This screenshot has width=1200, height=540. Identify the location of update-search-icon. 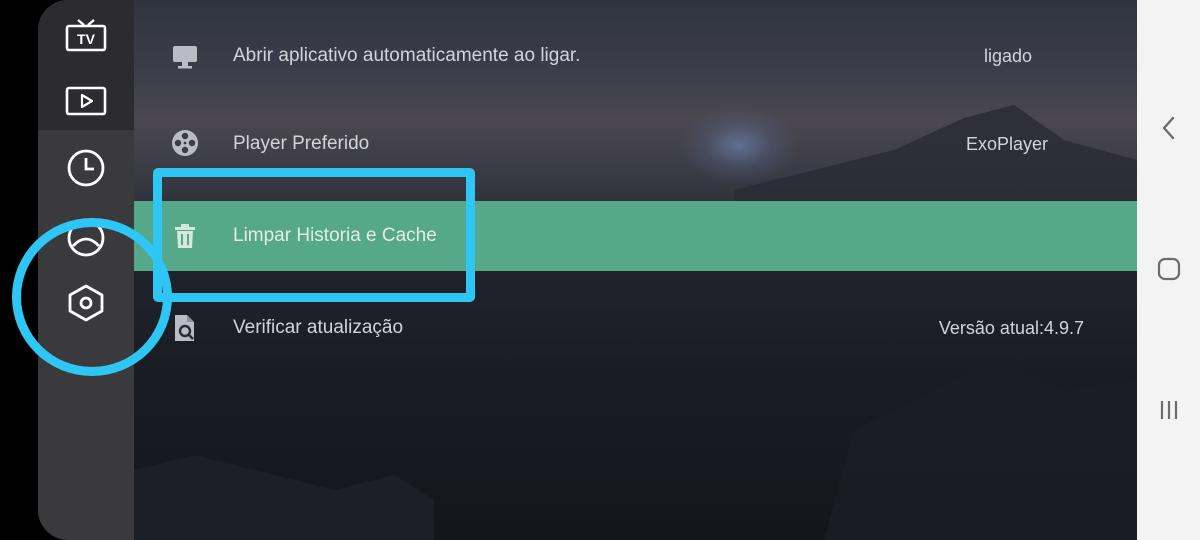
(185, 328).